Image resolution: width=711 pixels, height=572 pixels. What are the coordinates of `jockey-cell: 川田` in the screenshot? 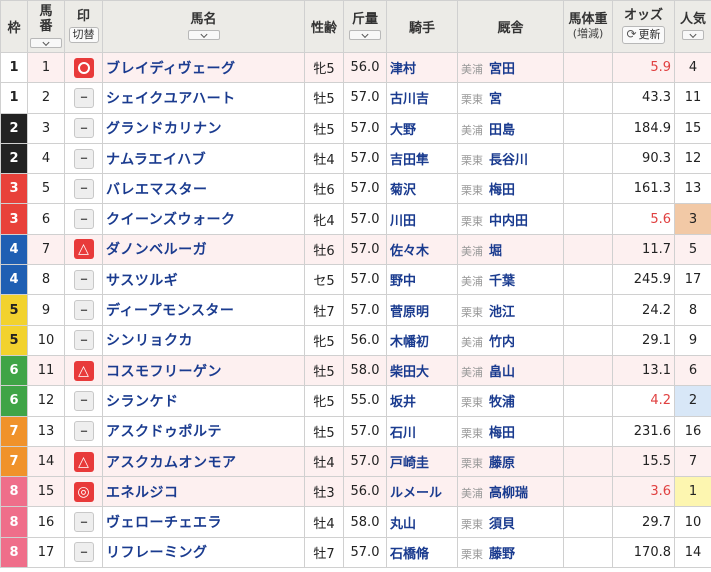 It's located at (422, 219).